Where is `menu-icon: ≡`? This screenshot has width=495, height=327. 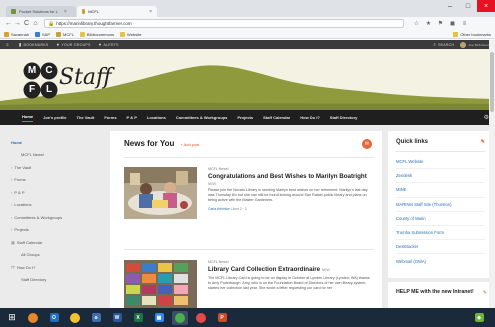 menu-icon: ≡ is located at coordinates (464, 24).